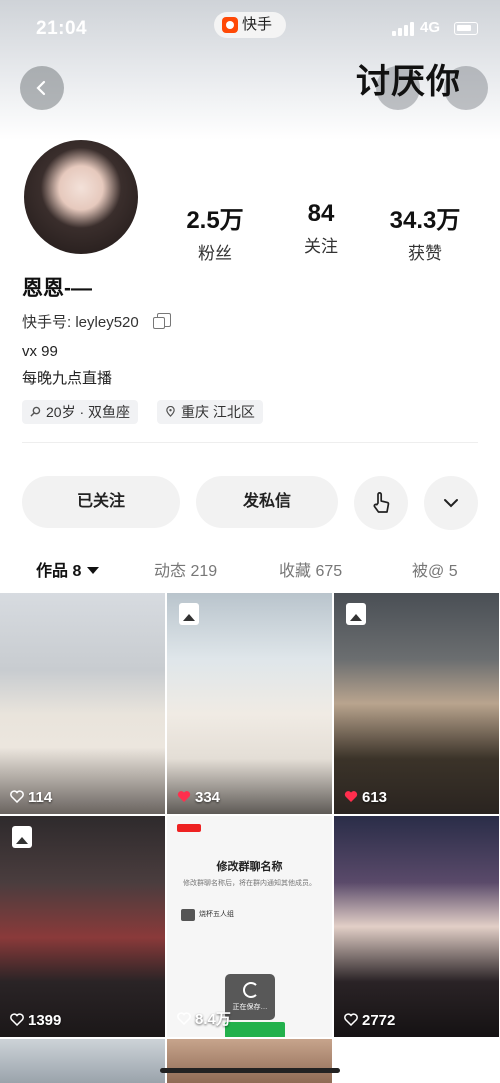 The width and height of the screenshot is (500, 1083). What do you see at coordinates (62, 28) in the screenshot?
I see `status-time: 21:04` at bounding box center [62, 28].